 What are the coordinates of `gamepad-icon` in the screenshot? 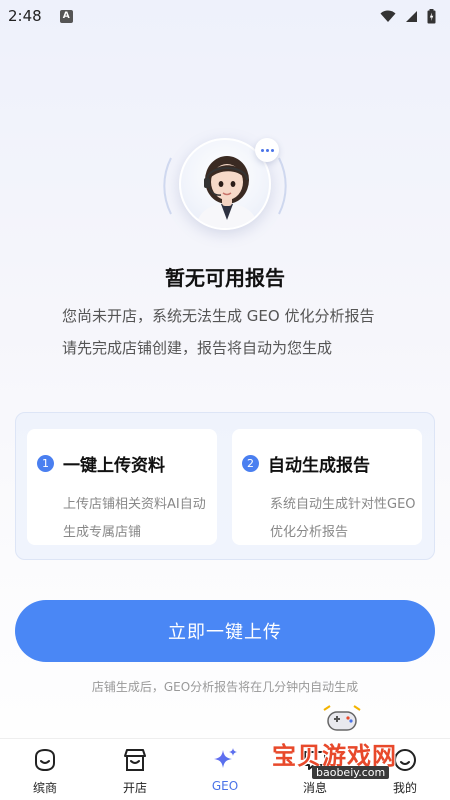 It's located at (342, 718).